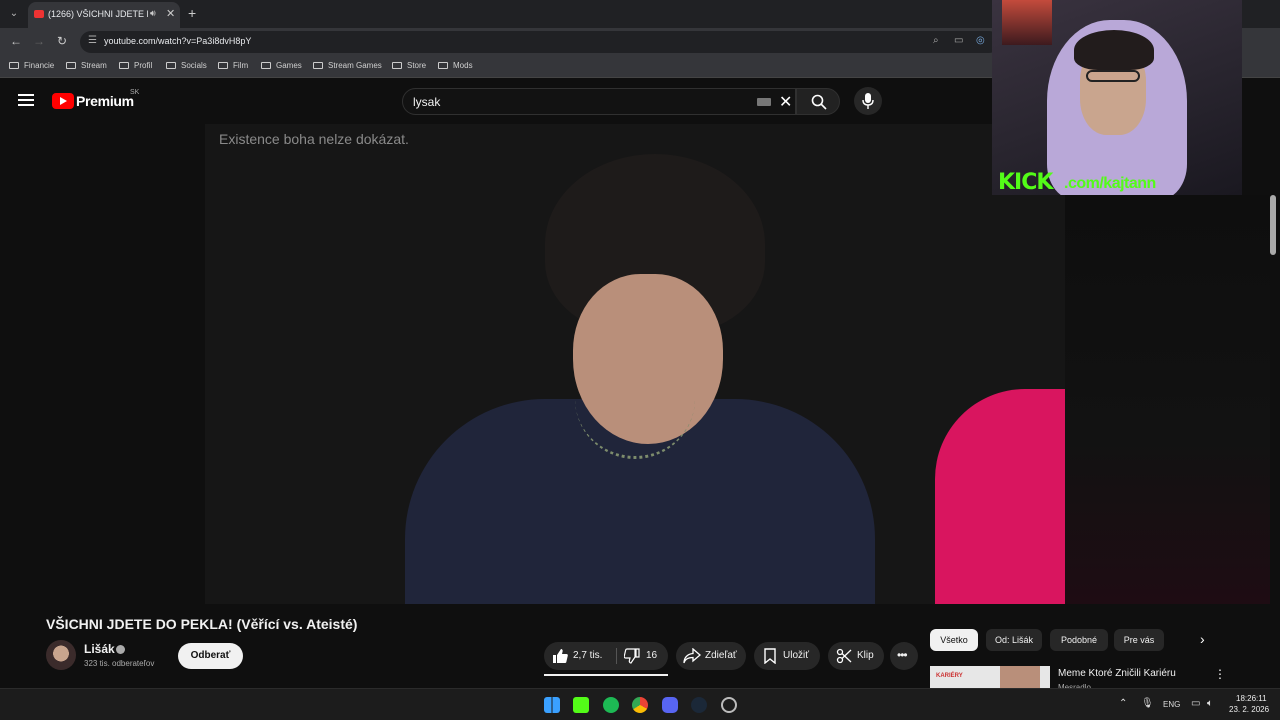 Image resolution: width=1280 pixels, height=720 pixels. What do you see at coordinates (692, 656) in the screenshot?
I see `share-icon` at bounding box center [692, 656].